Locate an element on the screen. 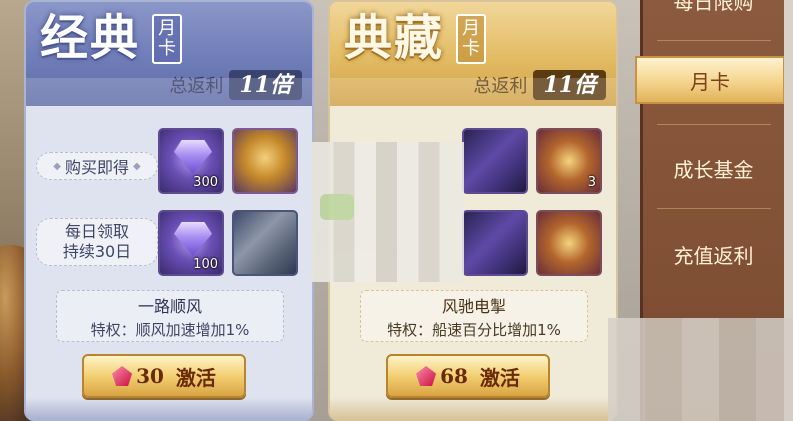 The height and width of the screenshot is (421, 793). card-header: 经典 月 卡 总返利 11倍 is located at coordinates (169, 54).